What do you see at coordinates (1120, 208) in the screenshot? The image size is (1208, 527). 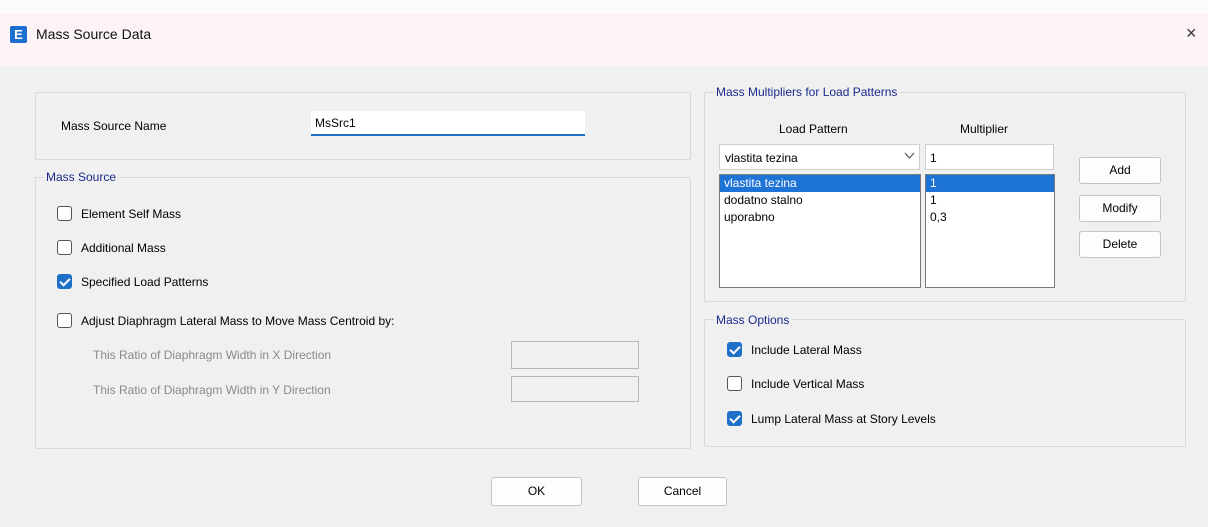 I see `modify-button: Modify` at bounding box center [1120, 208].